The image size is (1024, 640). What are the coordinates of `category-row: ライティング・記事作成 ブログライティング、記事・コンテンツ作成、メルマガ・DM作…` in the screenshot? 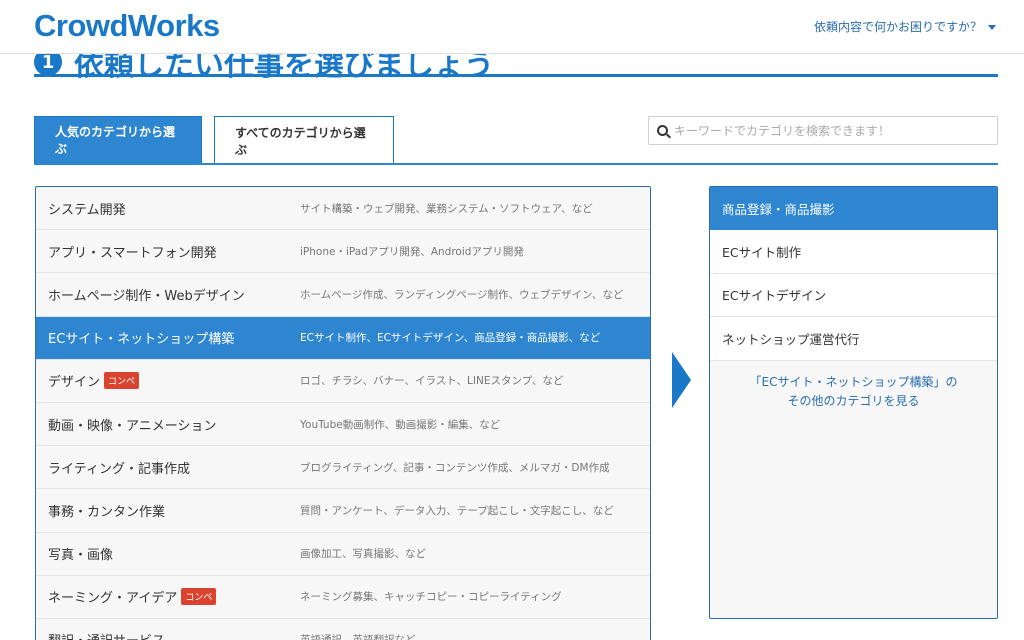 It's located at (343, 468).